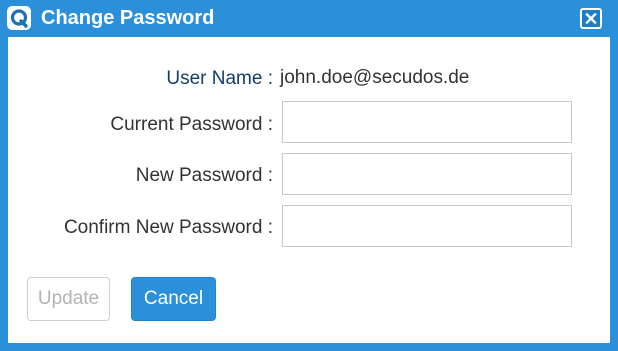 The image size is (618, 351). What do you see at coordinates (204, 175) in the screenshot?
I see `new-password-label: New Password :` at bounding box center [204, 175].